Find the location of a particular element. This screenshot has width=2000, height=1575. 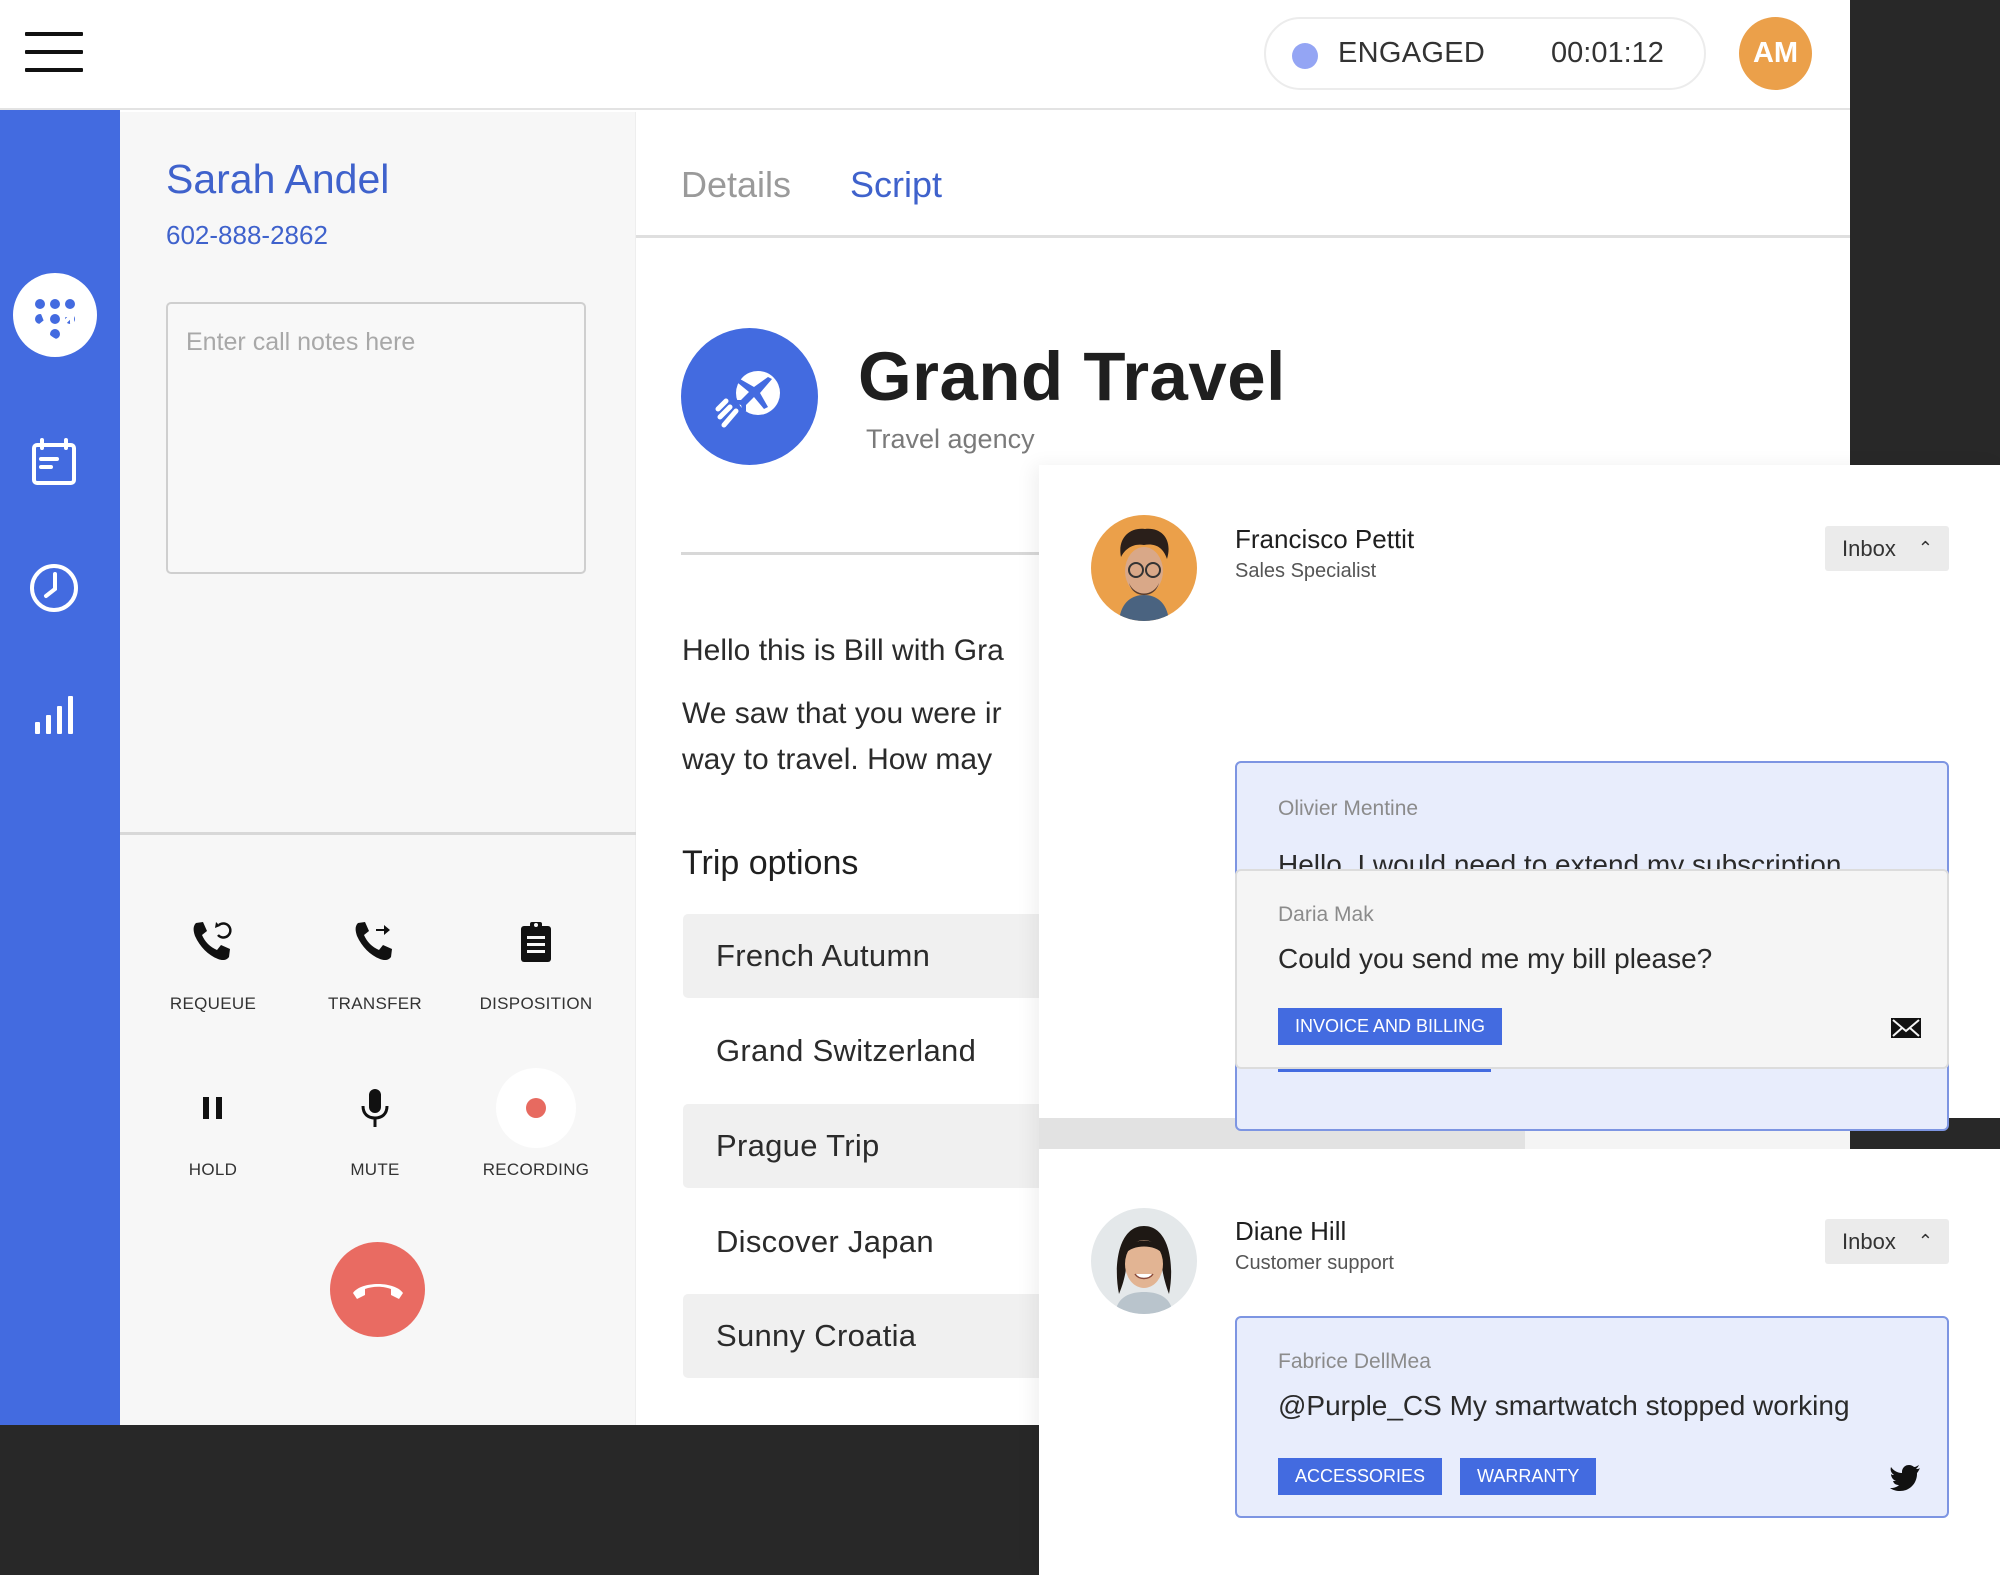

hang-up-button is located at coordinates (377, 1289).